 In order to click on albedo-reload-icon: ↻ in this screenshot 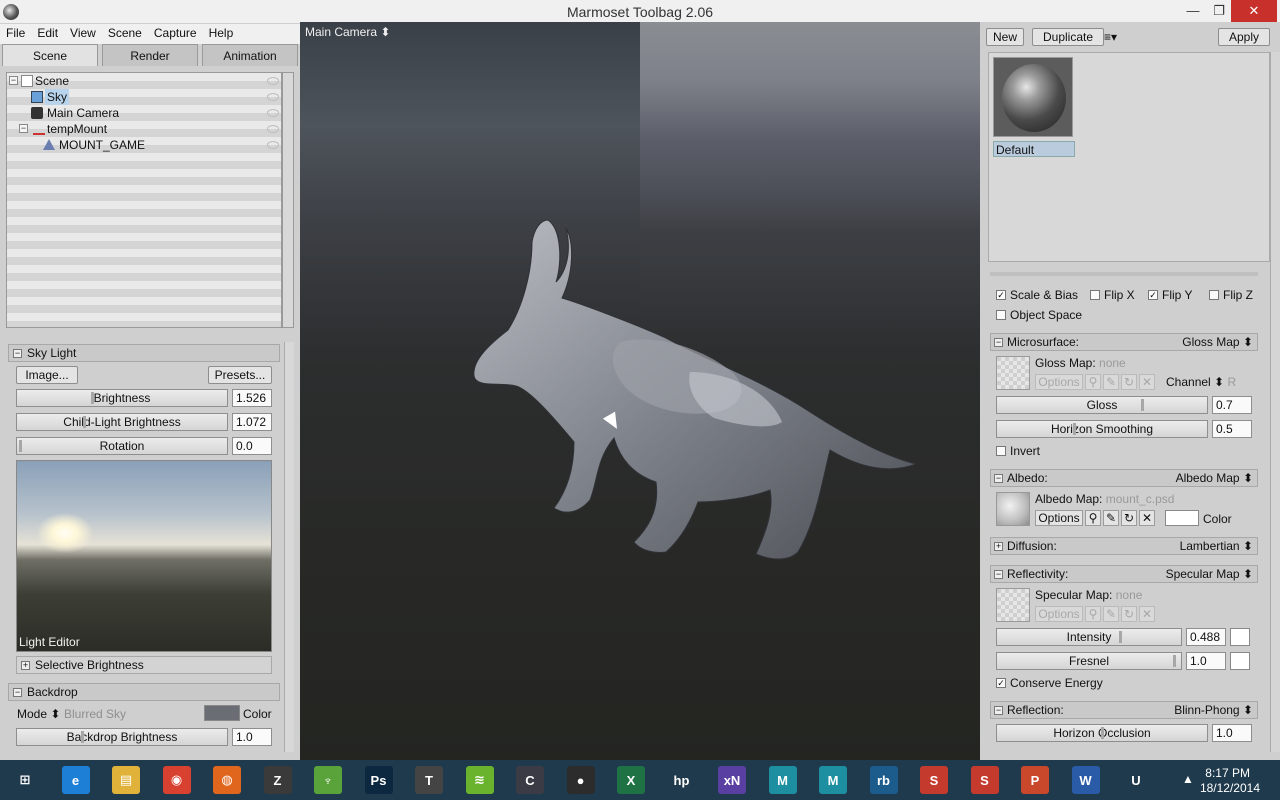, I will do `click(1129, 518)`.